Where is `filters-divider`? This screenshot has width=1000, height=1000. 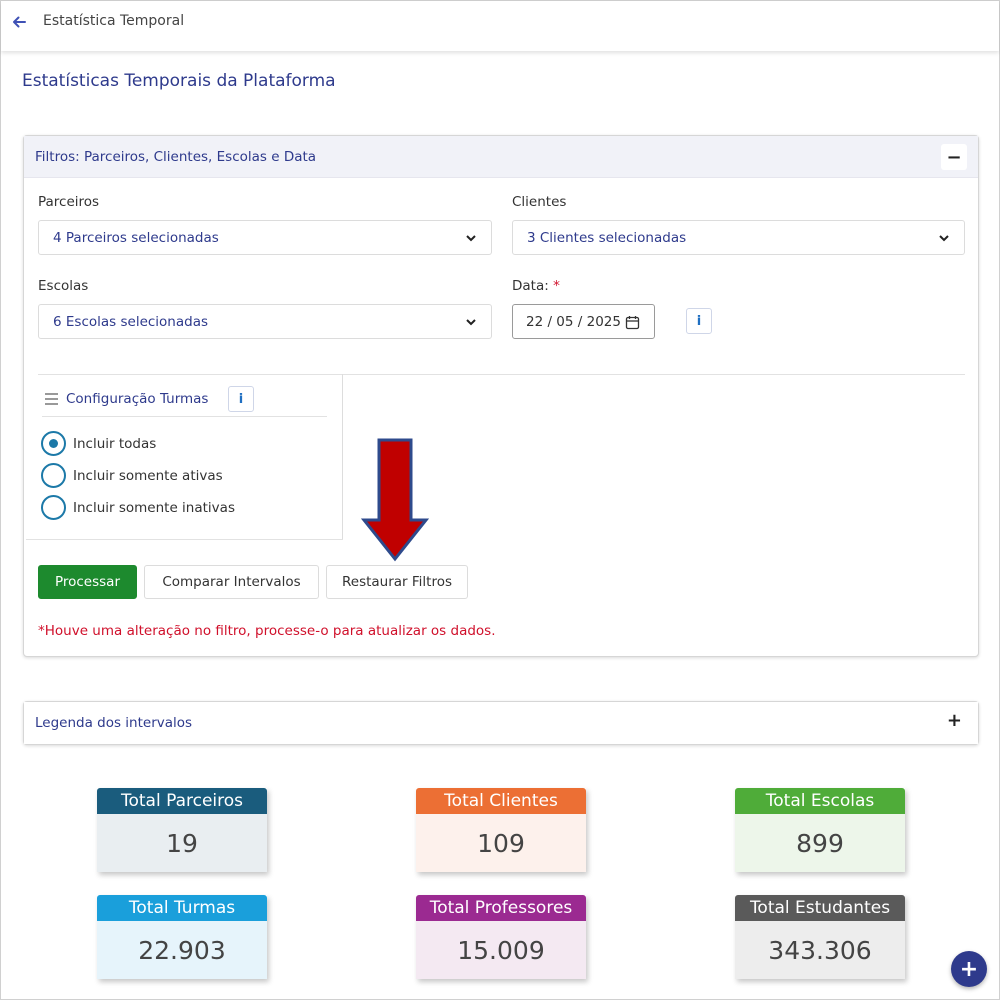
filters-divider is located at coordinates (501, 374).